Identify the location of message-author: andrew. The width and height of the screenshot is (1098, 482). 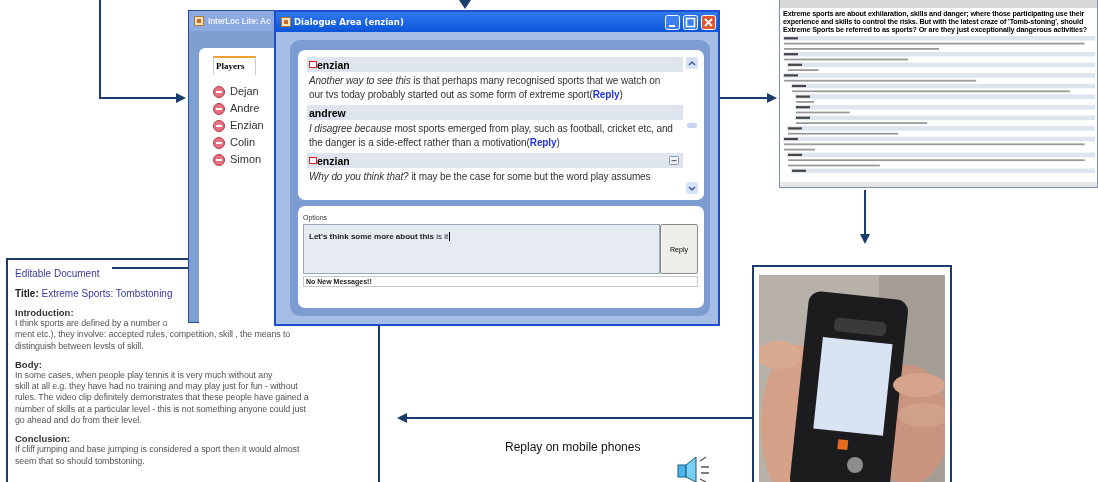
(327, 112).